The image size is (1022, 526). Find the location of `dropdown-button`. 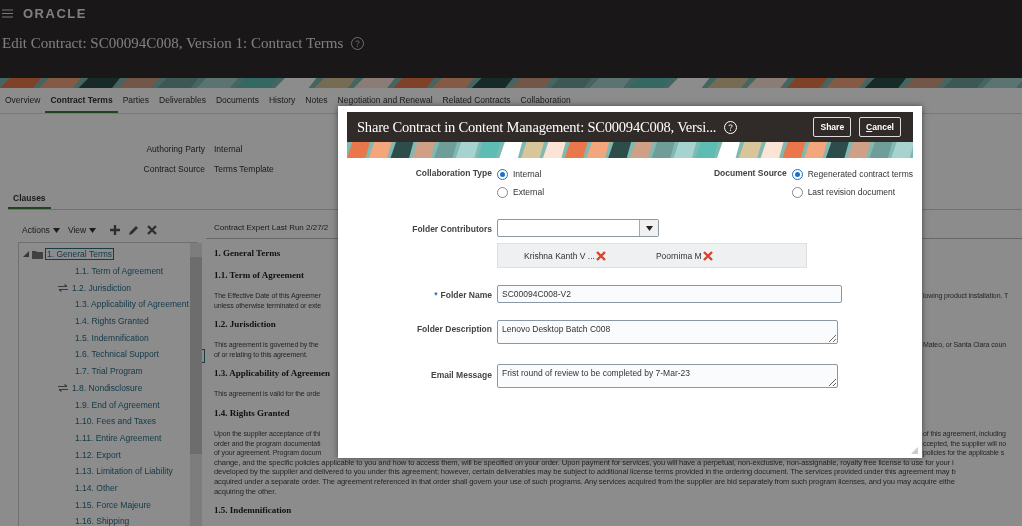

dropdown-button is located at coordinates (648, 228).